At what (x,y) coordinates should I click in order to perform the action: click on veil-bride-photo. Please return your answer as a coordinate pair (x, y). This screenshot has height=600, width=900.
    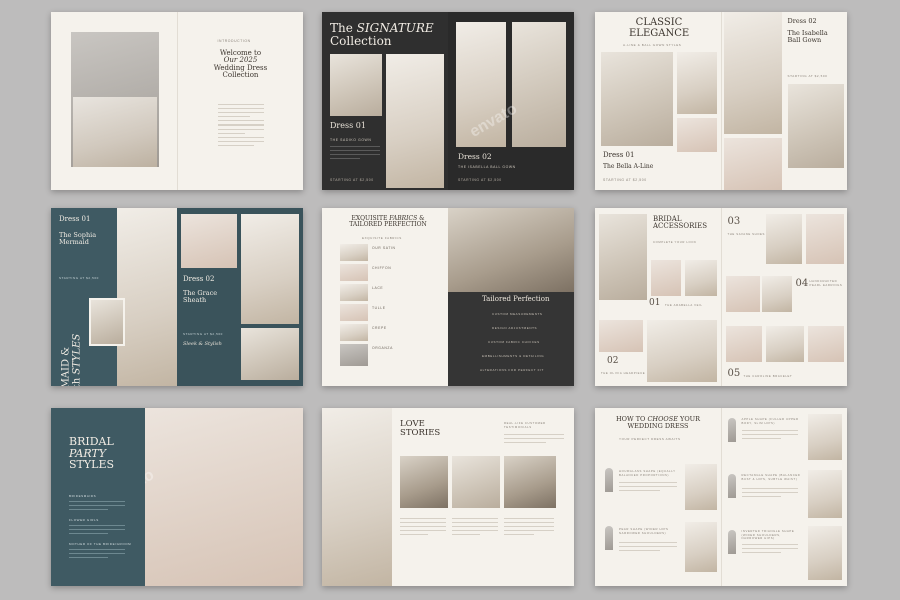
    Looking at the image, I should click on (623, 257).